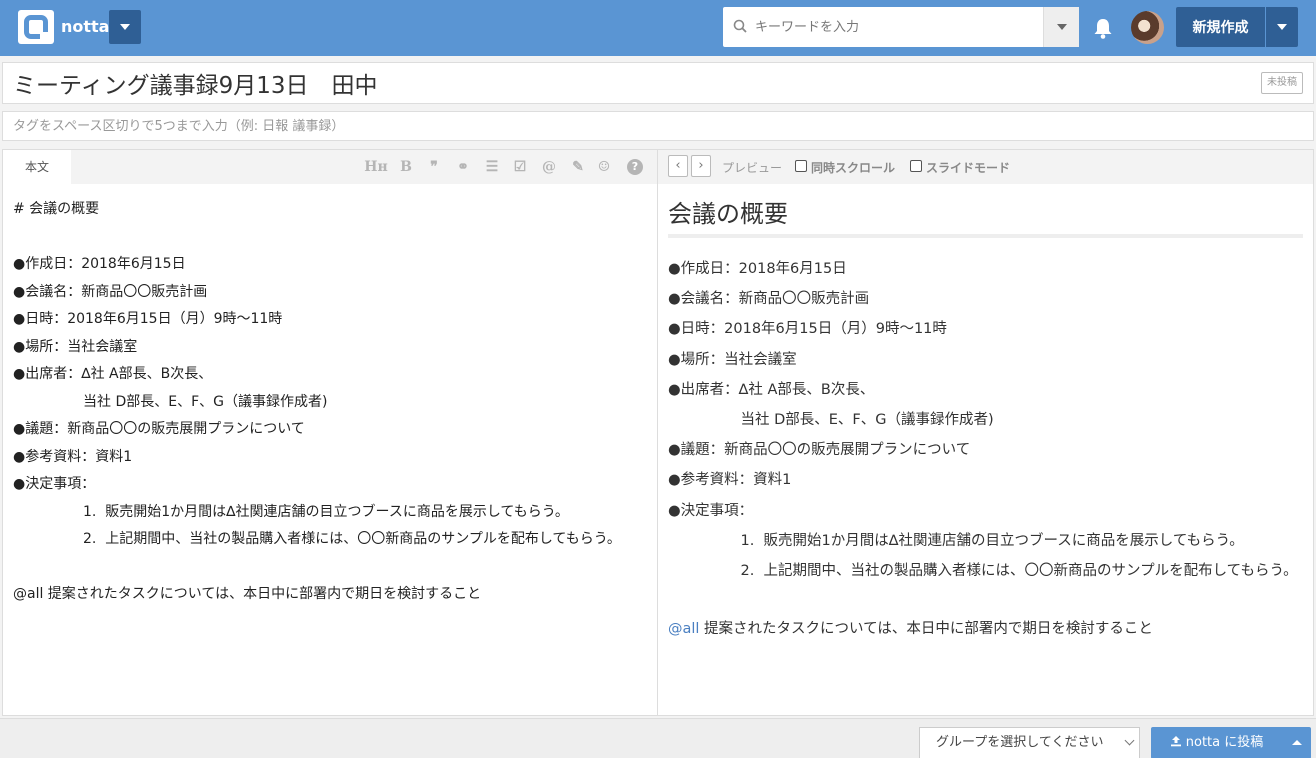 This screenshot has height=758, width=1316. What do you see at coordinates (1103, 28) in the screenshot?
I see `notification-bell-icon` at bounding box center [1103, 28].